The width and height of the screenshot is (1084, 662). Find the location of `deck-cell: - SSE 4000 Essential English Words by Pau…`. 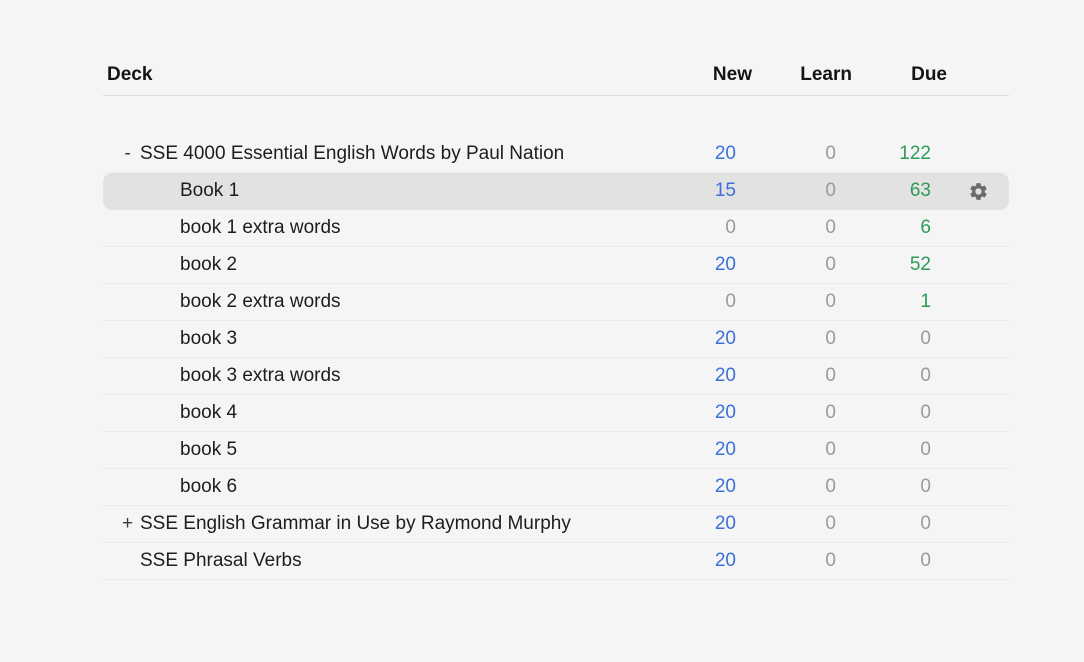

deck-cell: - SSE 4000 Essential English Words by Pau… is located at coordinates (390, 154).